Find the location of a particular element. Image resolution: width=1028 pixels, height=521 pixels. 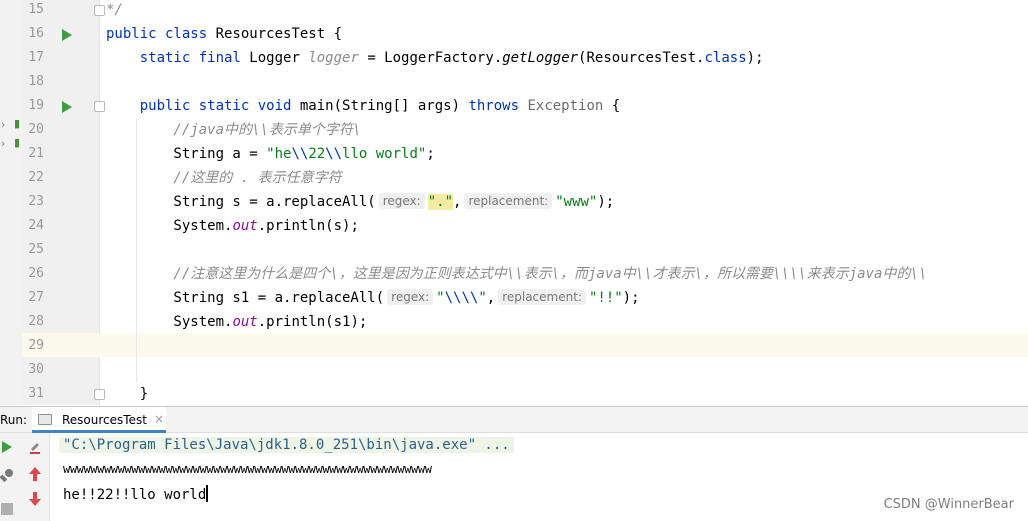

down-arrow-icon is located at coordinates (35, 499).